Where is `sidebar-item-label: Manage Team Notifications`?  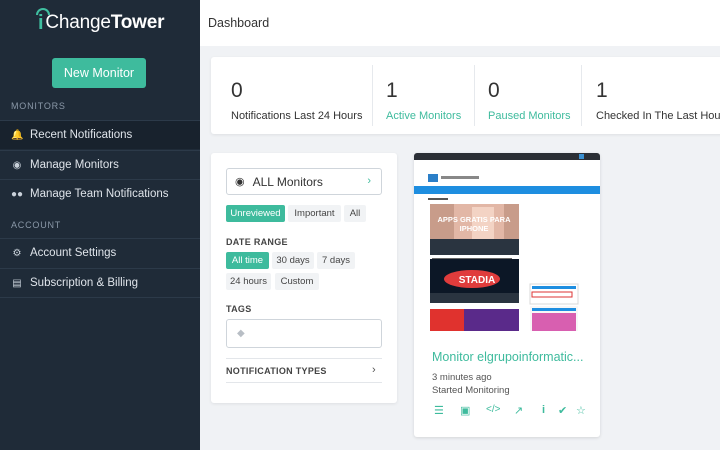
sidebar-item-label: Manage Team Notifications is located at coordinates (99, 194).